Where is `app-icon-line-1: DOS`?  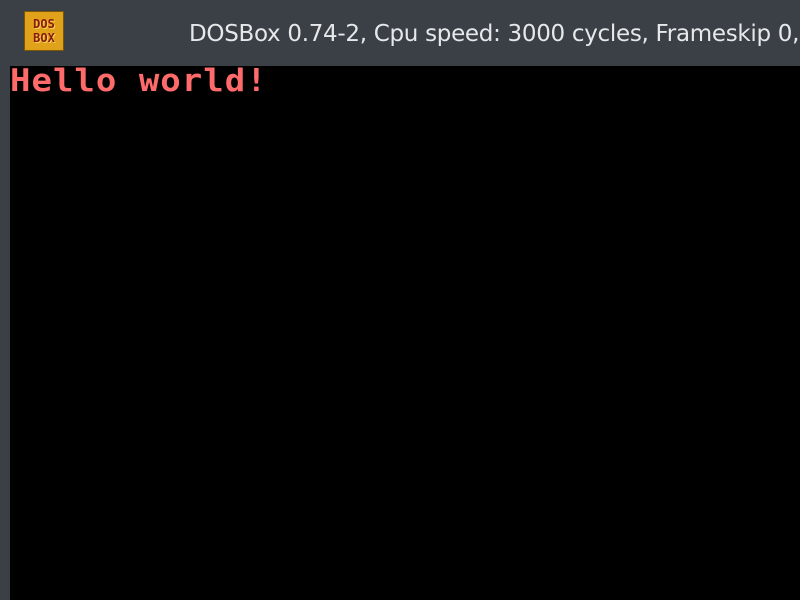
app-icon-line-1: DOS is located at coordinates (44, 24).